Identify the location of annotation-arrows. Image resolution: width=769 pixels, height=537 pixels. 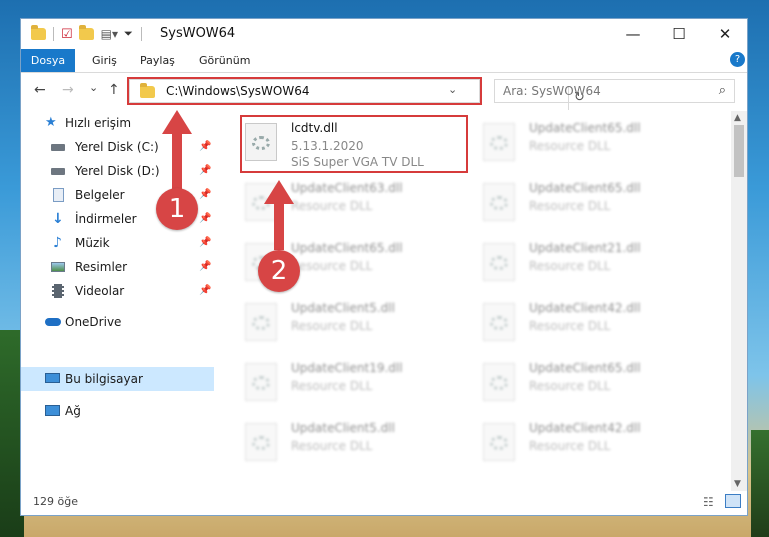
(228, 180).